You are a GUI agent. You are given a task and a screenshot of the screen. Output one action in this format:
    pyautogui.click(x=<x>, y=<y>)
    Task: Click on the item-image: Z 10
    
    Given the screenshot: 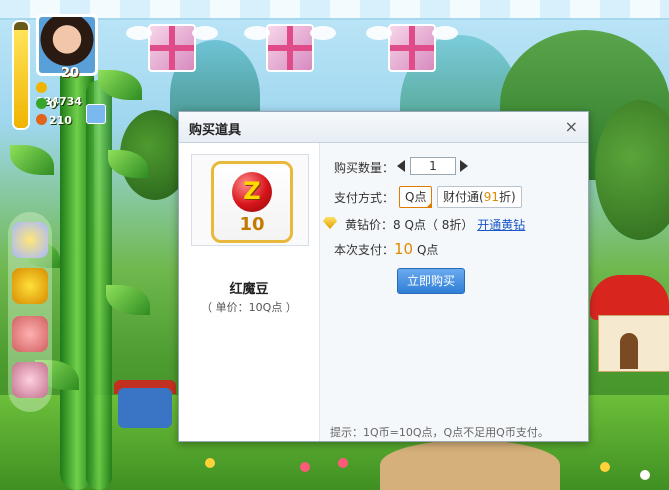 What is the action you would take?
    pyautogui.click(x=252, y=202)
    